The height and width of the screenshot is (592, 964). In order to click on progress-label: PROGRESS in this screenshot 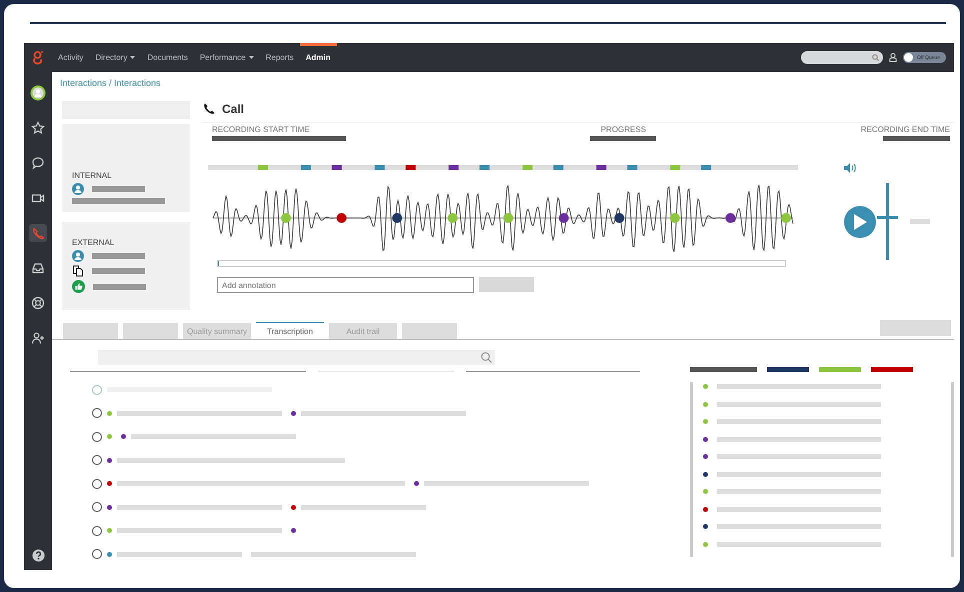, I will do `click(623, 129)`.